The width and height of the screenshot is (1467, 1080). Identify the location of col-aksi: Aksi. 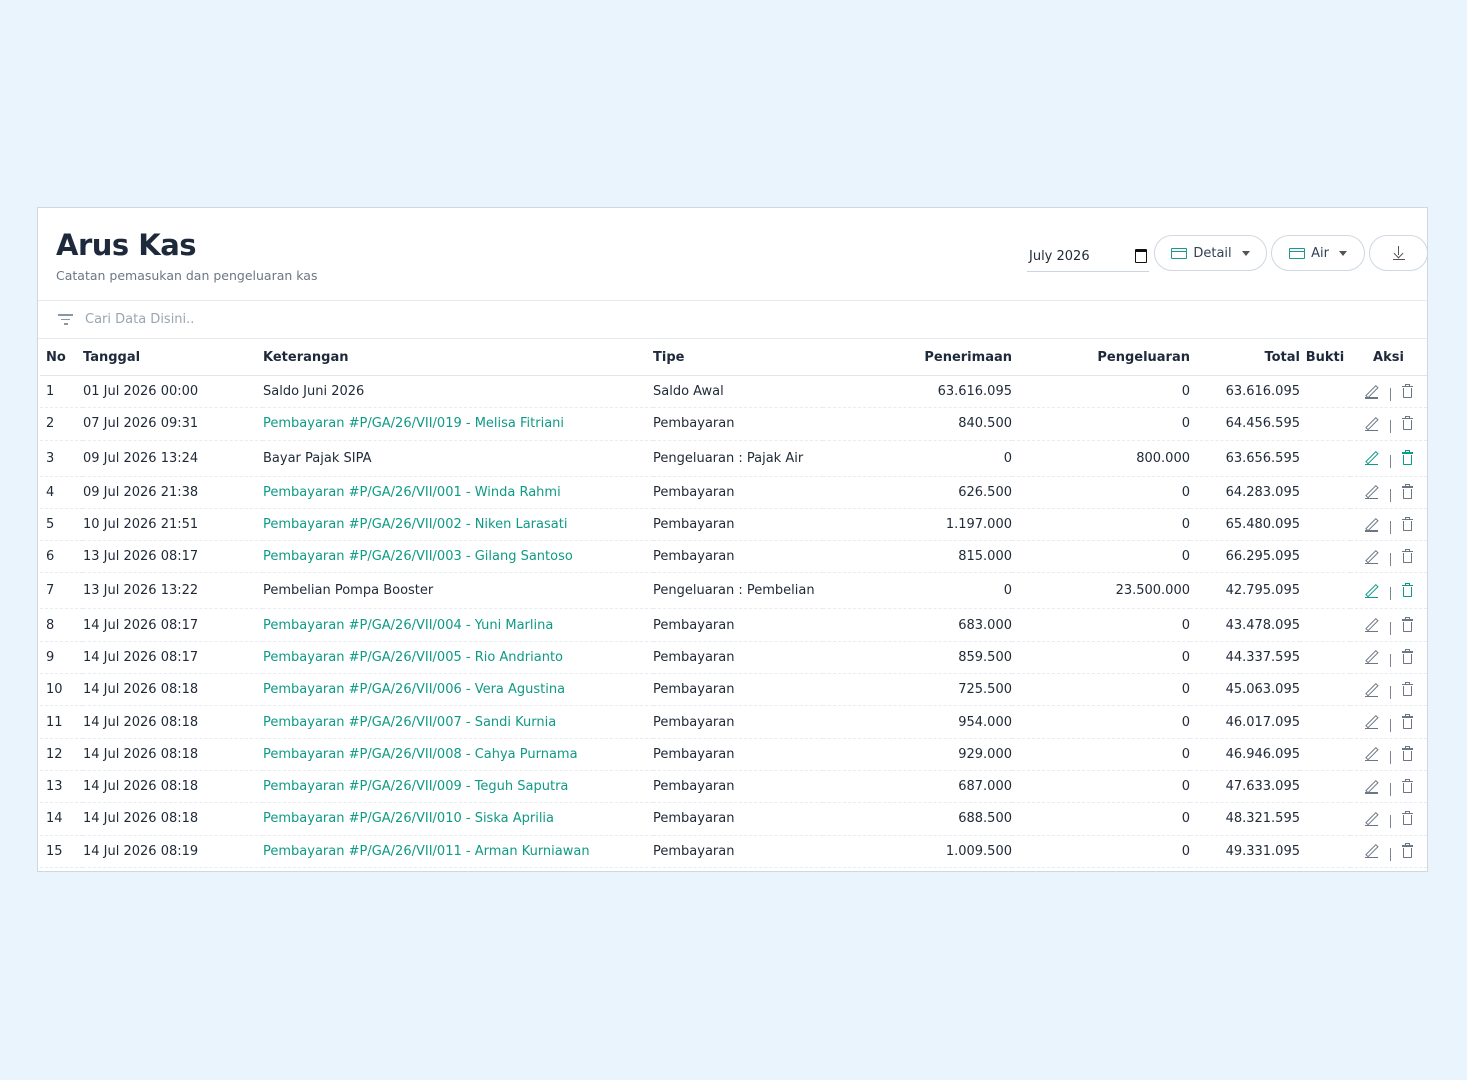
(1388, 358).